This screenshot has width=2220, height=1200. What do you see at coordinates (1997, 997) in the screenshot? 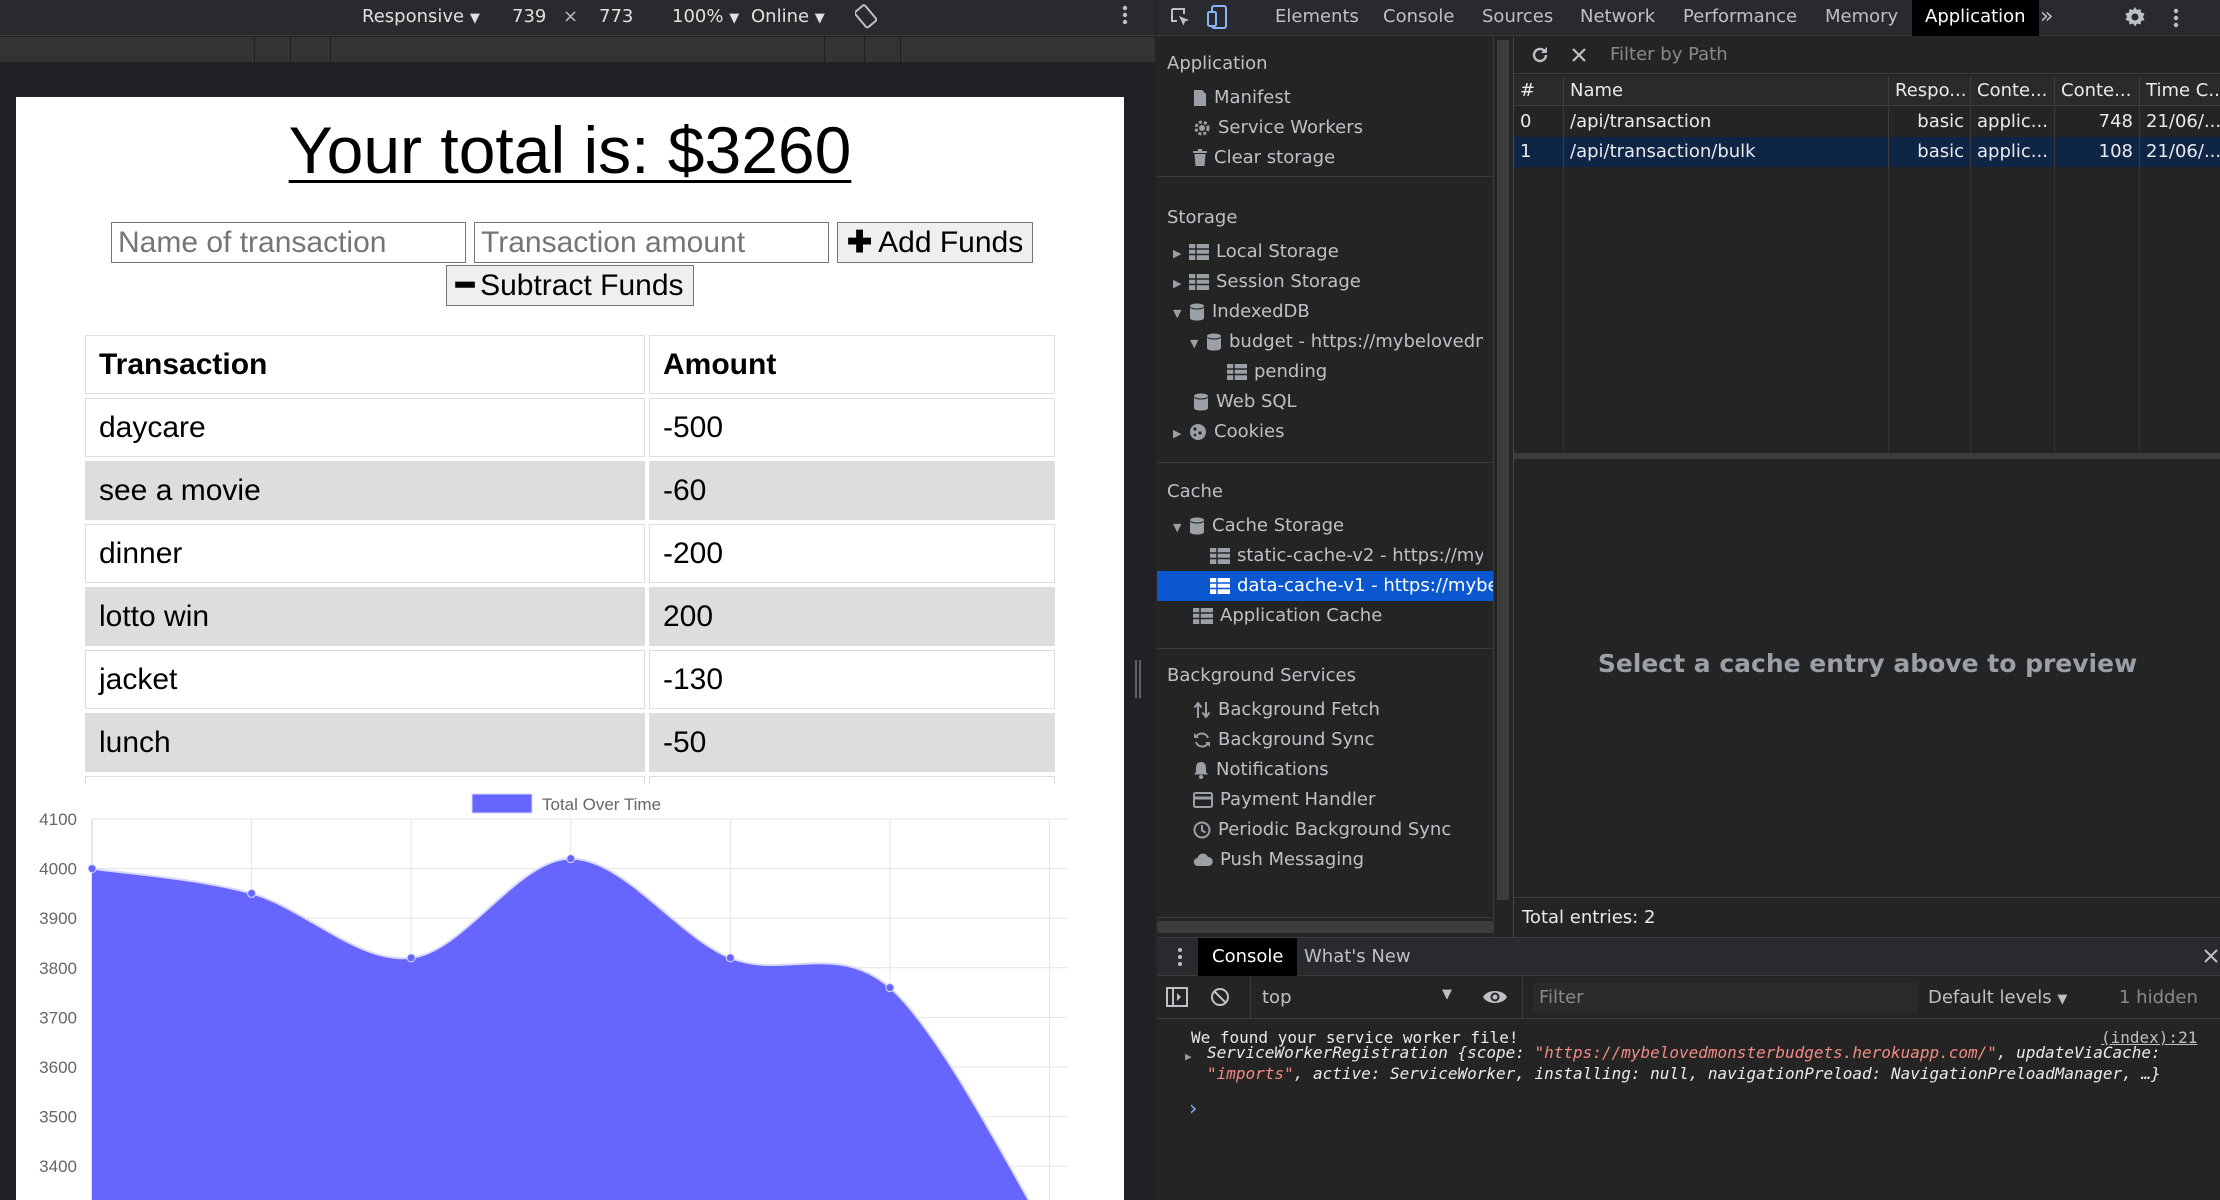
I see `log-levels-select: Default levels ▼` at bounding box center [1997, 997].